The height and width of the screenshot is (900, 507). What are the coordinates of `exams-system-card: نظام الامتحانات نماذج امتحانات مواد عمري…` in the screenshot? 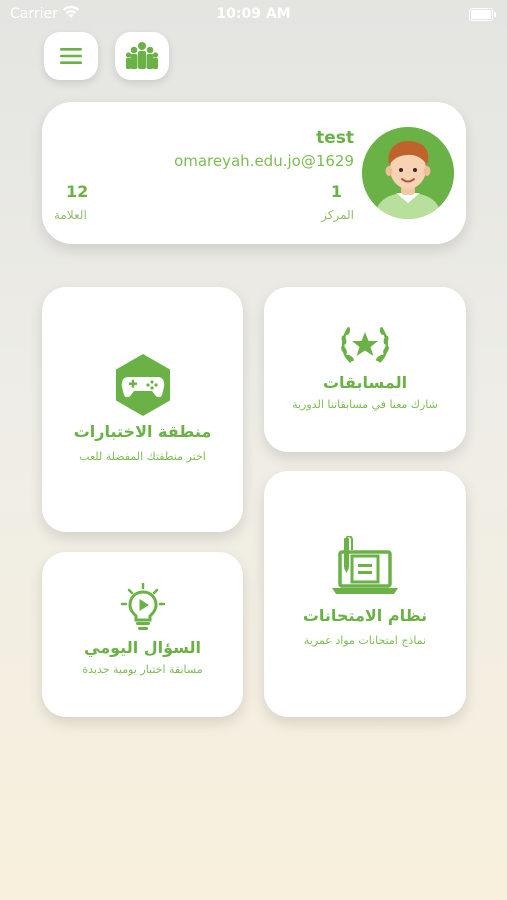 It's located at (365, 594).